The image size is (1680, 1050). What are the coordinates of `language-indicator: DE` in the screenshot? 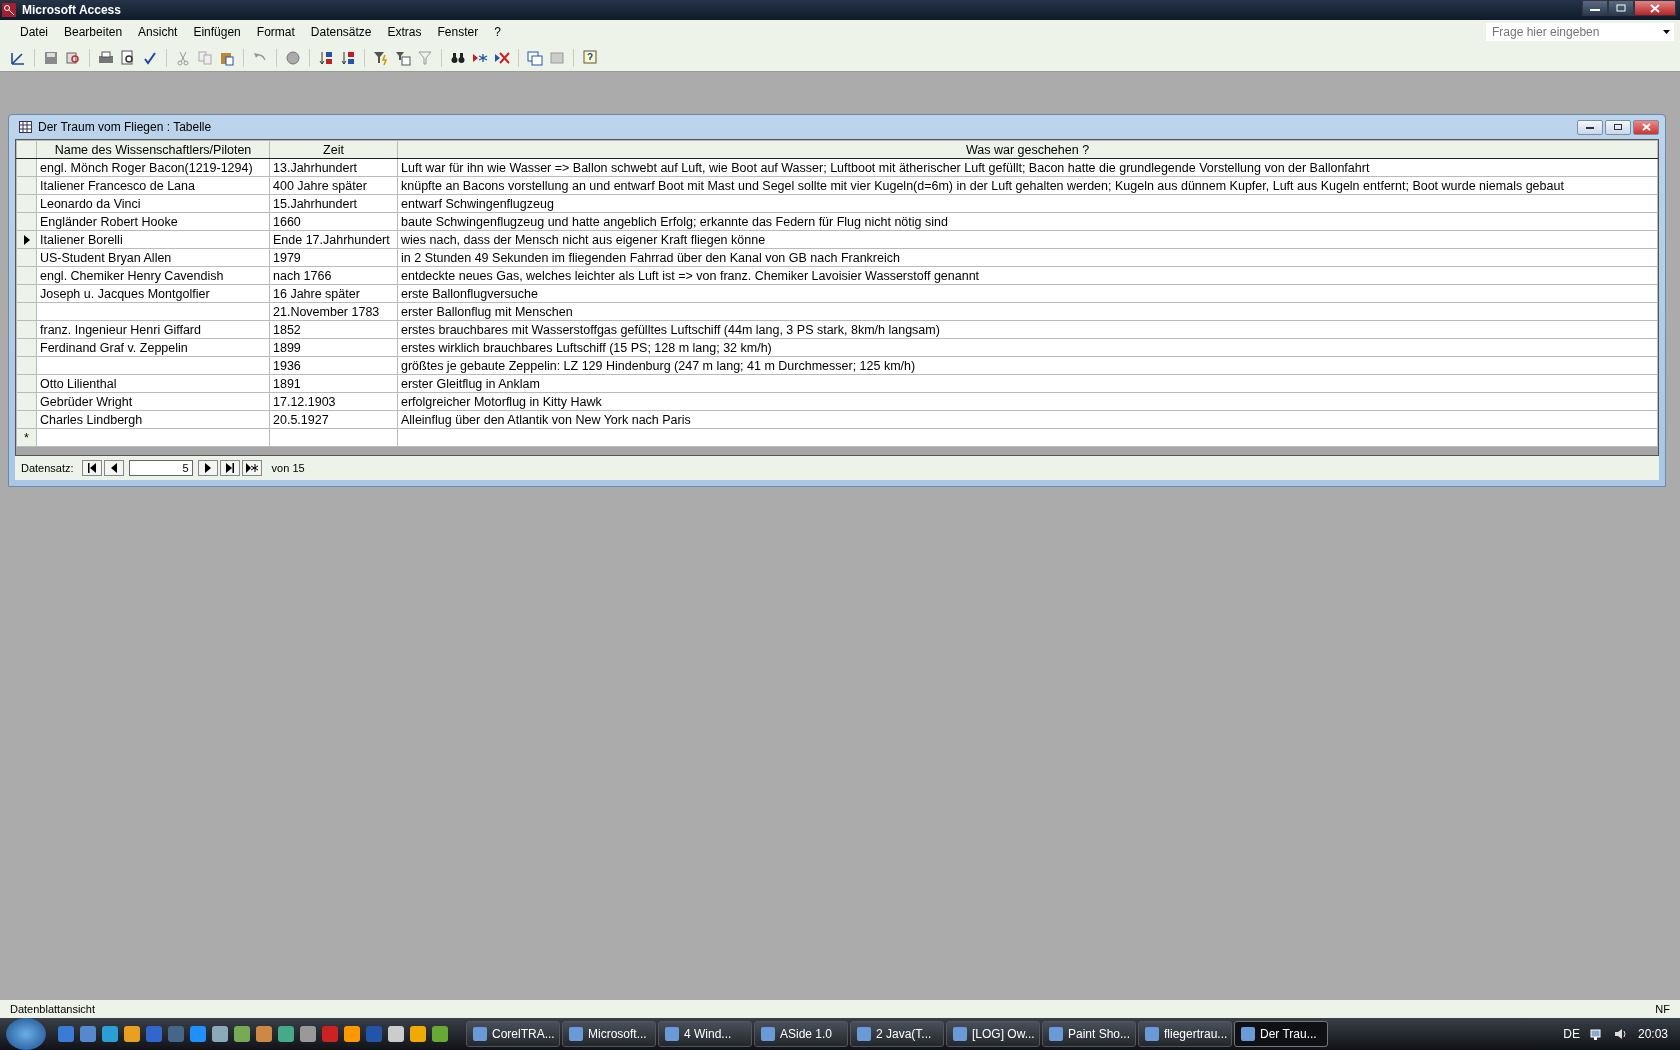 It's located at (1571, 1034).